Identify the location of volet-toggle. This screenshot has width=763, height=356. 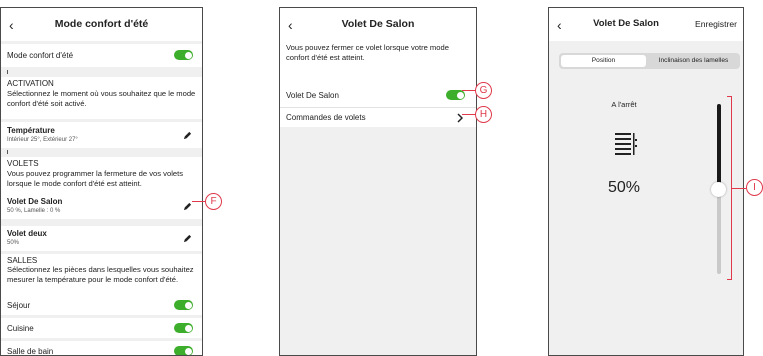
(455, 95).